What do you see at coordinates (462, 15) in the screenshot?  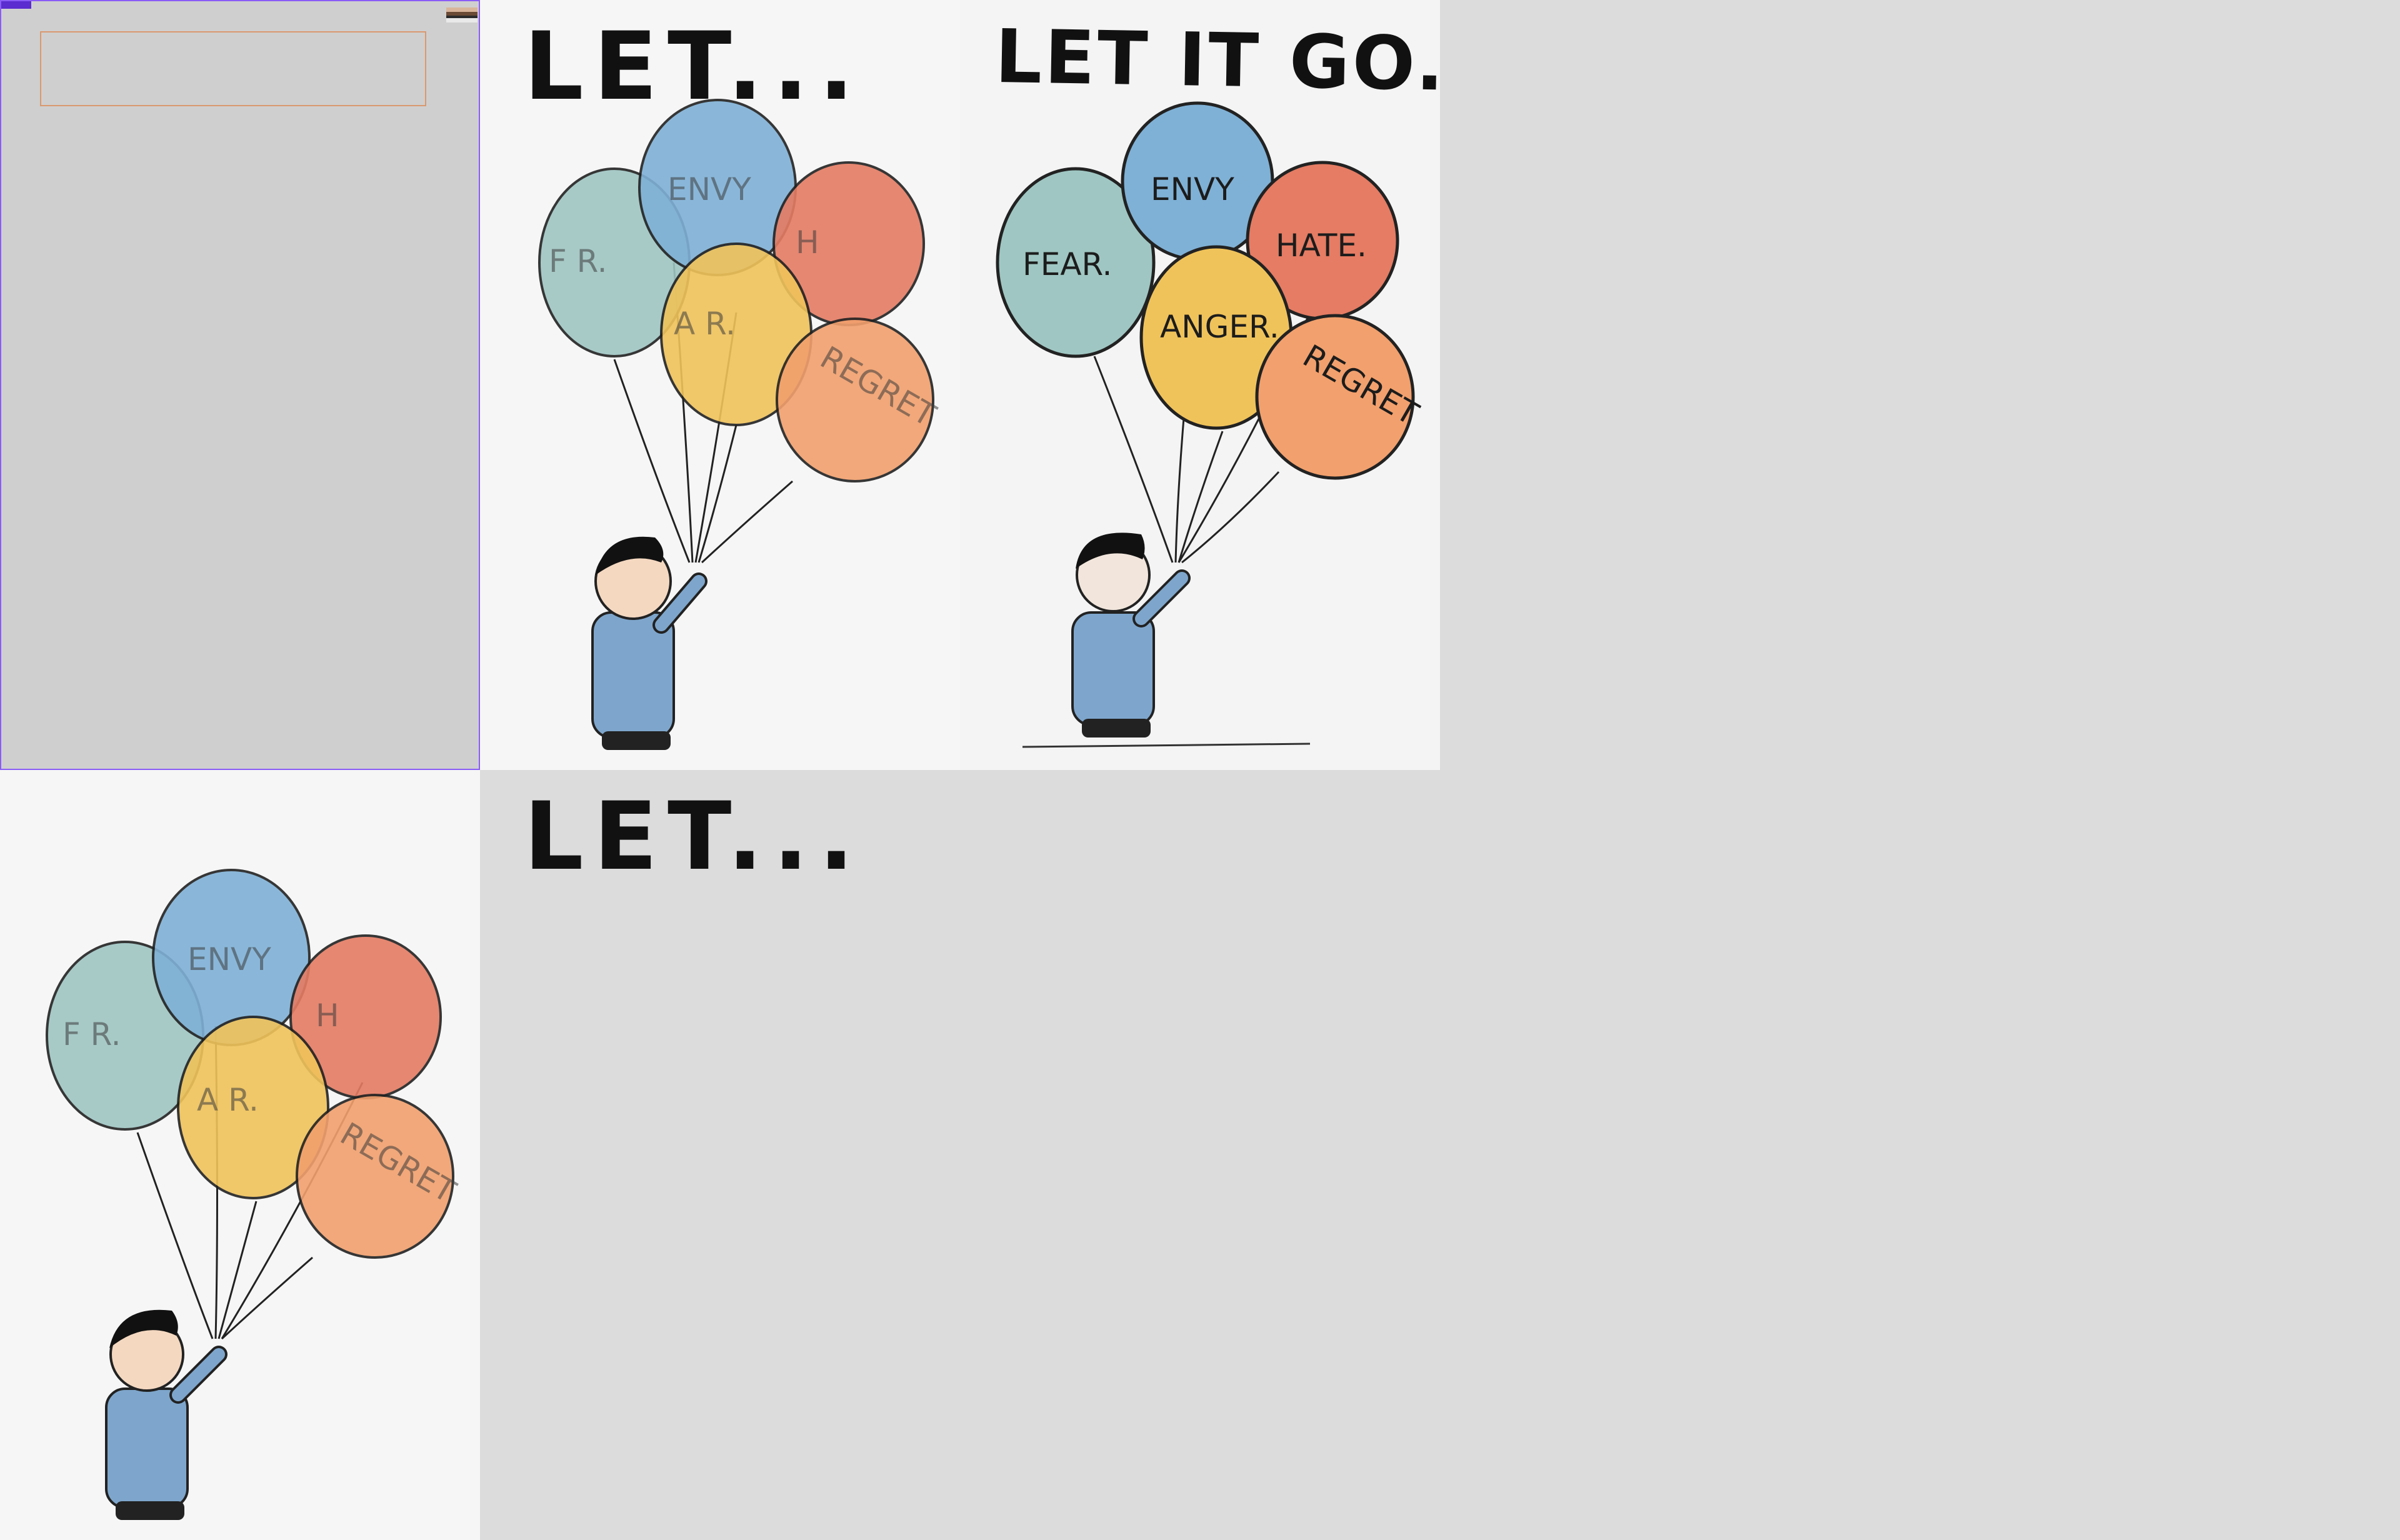 I see `color-swatch` at bounding box center [462, 15].